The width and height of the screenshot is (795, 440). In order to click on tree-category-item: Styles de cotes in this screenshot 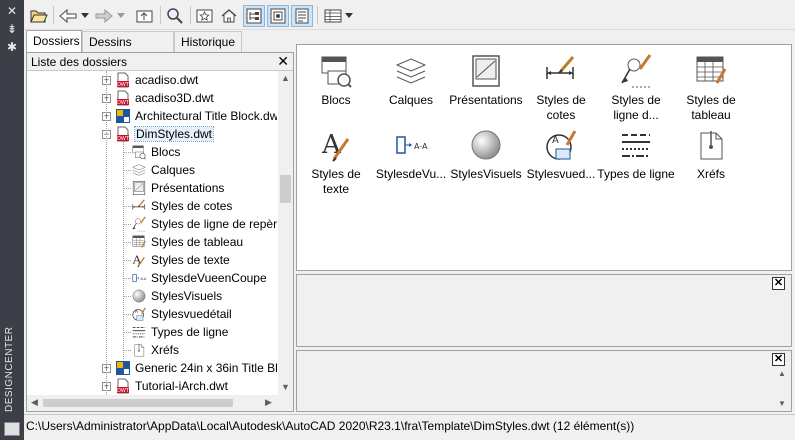, I will do `click(181, 206)`.